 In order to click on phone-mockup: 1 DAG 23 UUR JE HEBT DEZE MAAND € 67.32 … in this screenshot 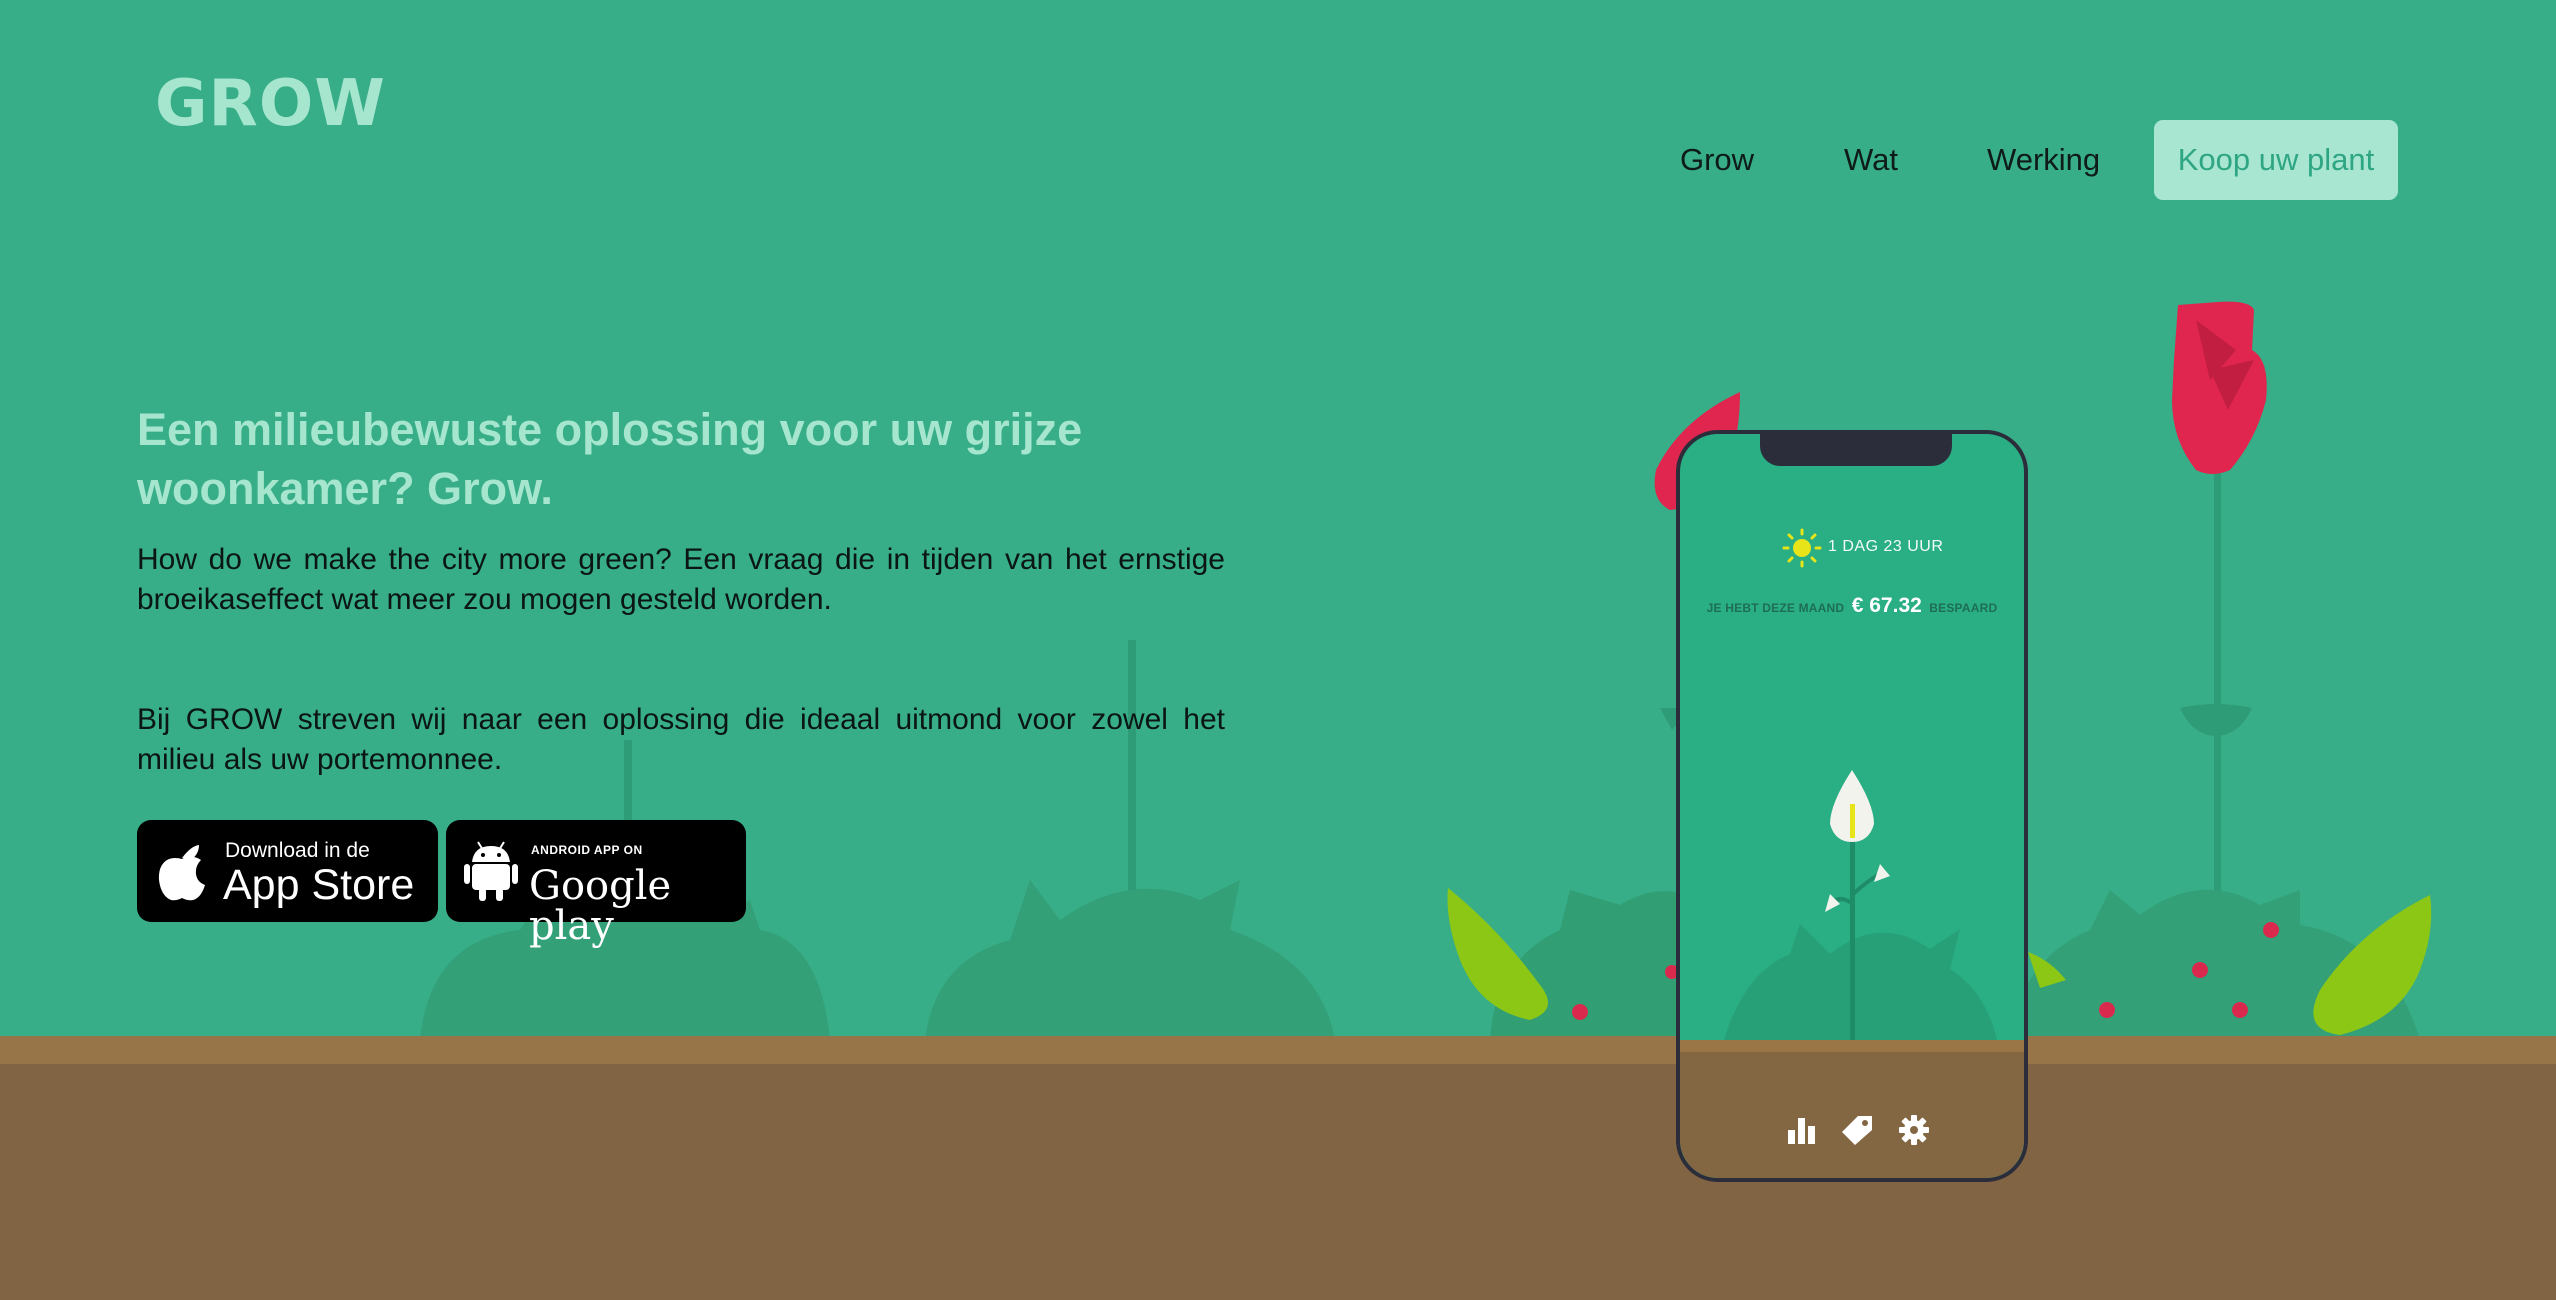, I will do `click(1852, 806)`.